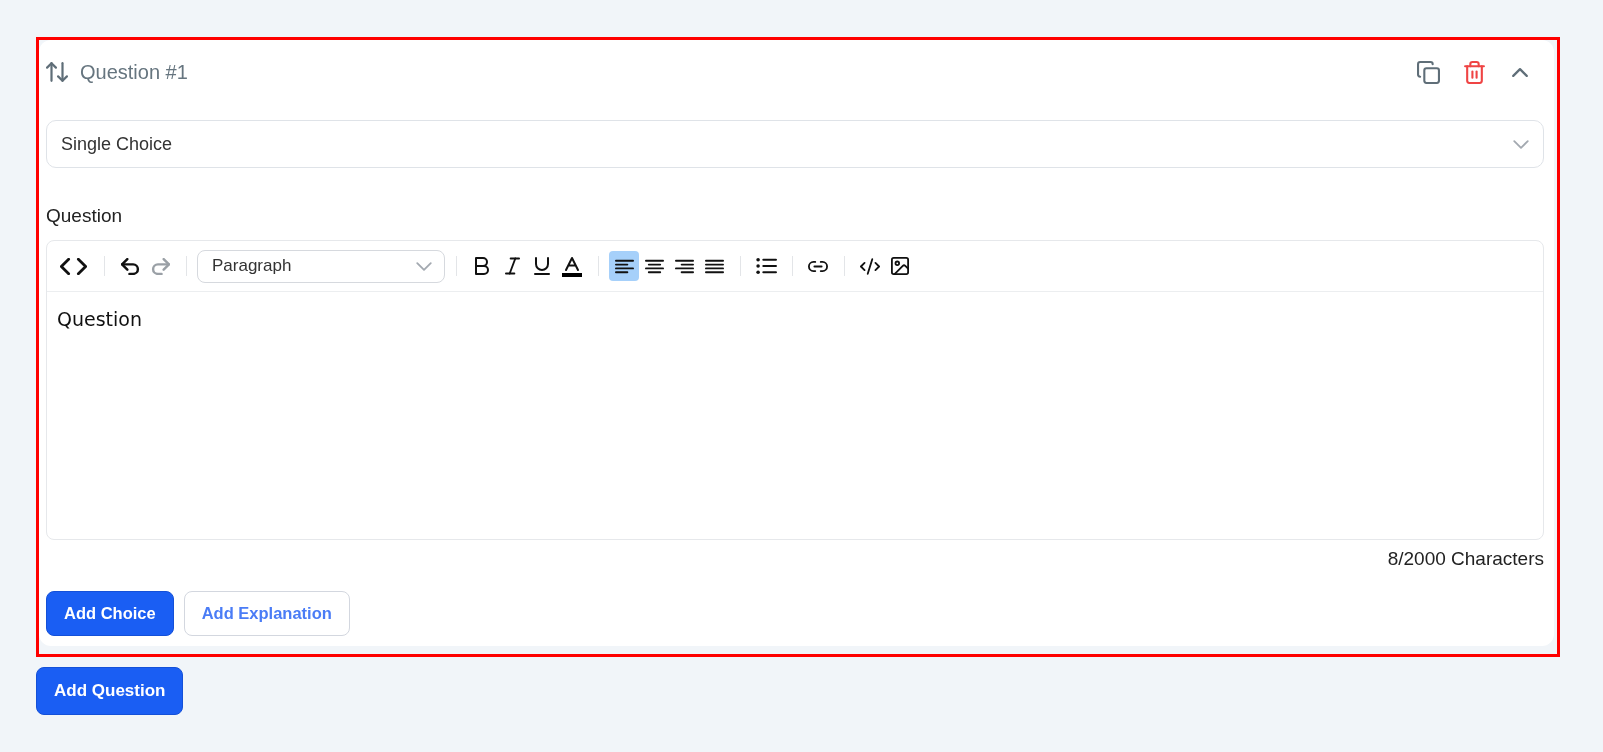  What do you see at coordinates (572, 266) in the screenshot?
I see `text-color-icon` at bounding box center [572, 266].